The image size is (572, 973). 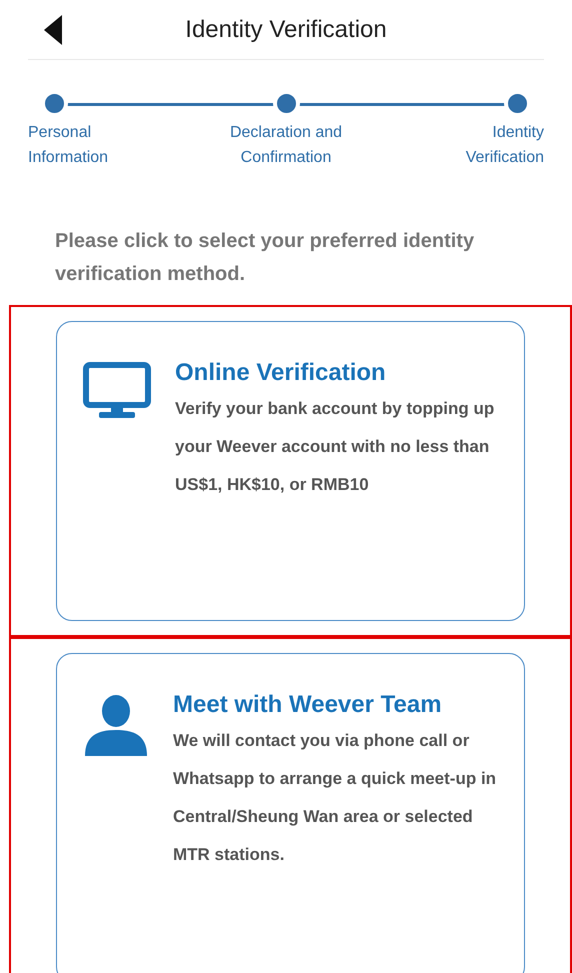 I want to click on monitor-icon, so click(x=117, y=391).